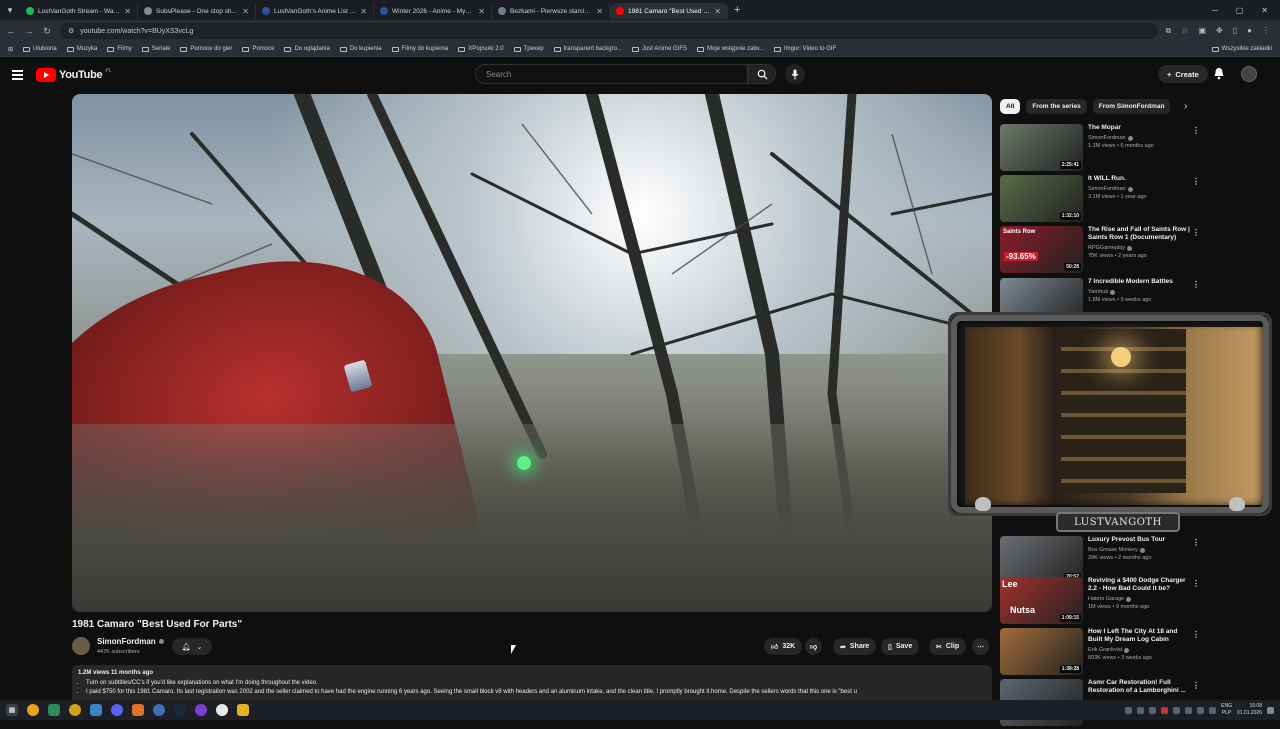 This screenshot has height=729, width=1280. What do you see at coordinates (73, 75) in the screenshot?
I see `youtube-logo: YouTube PL` at bounding box center [73, 75].